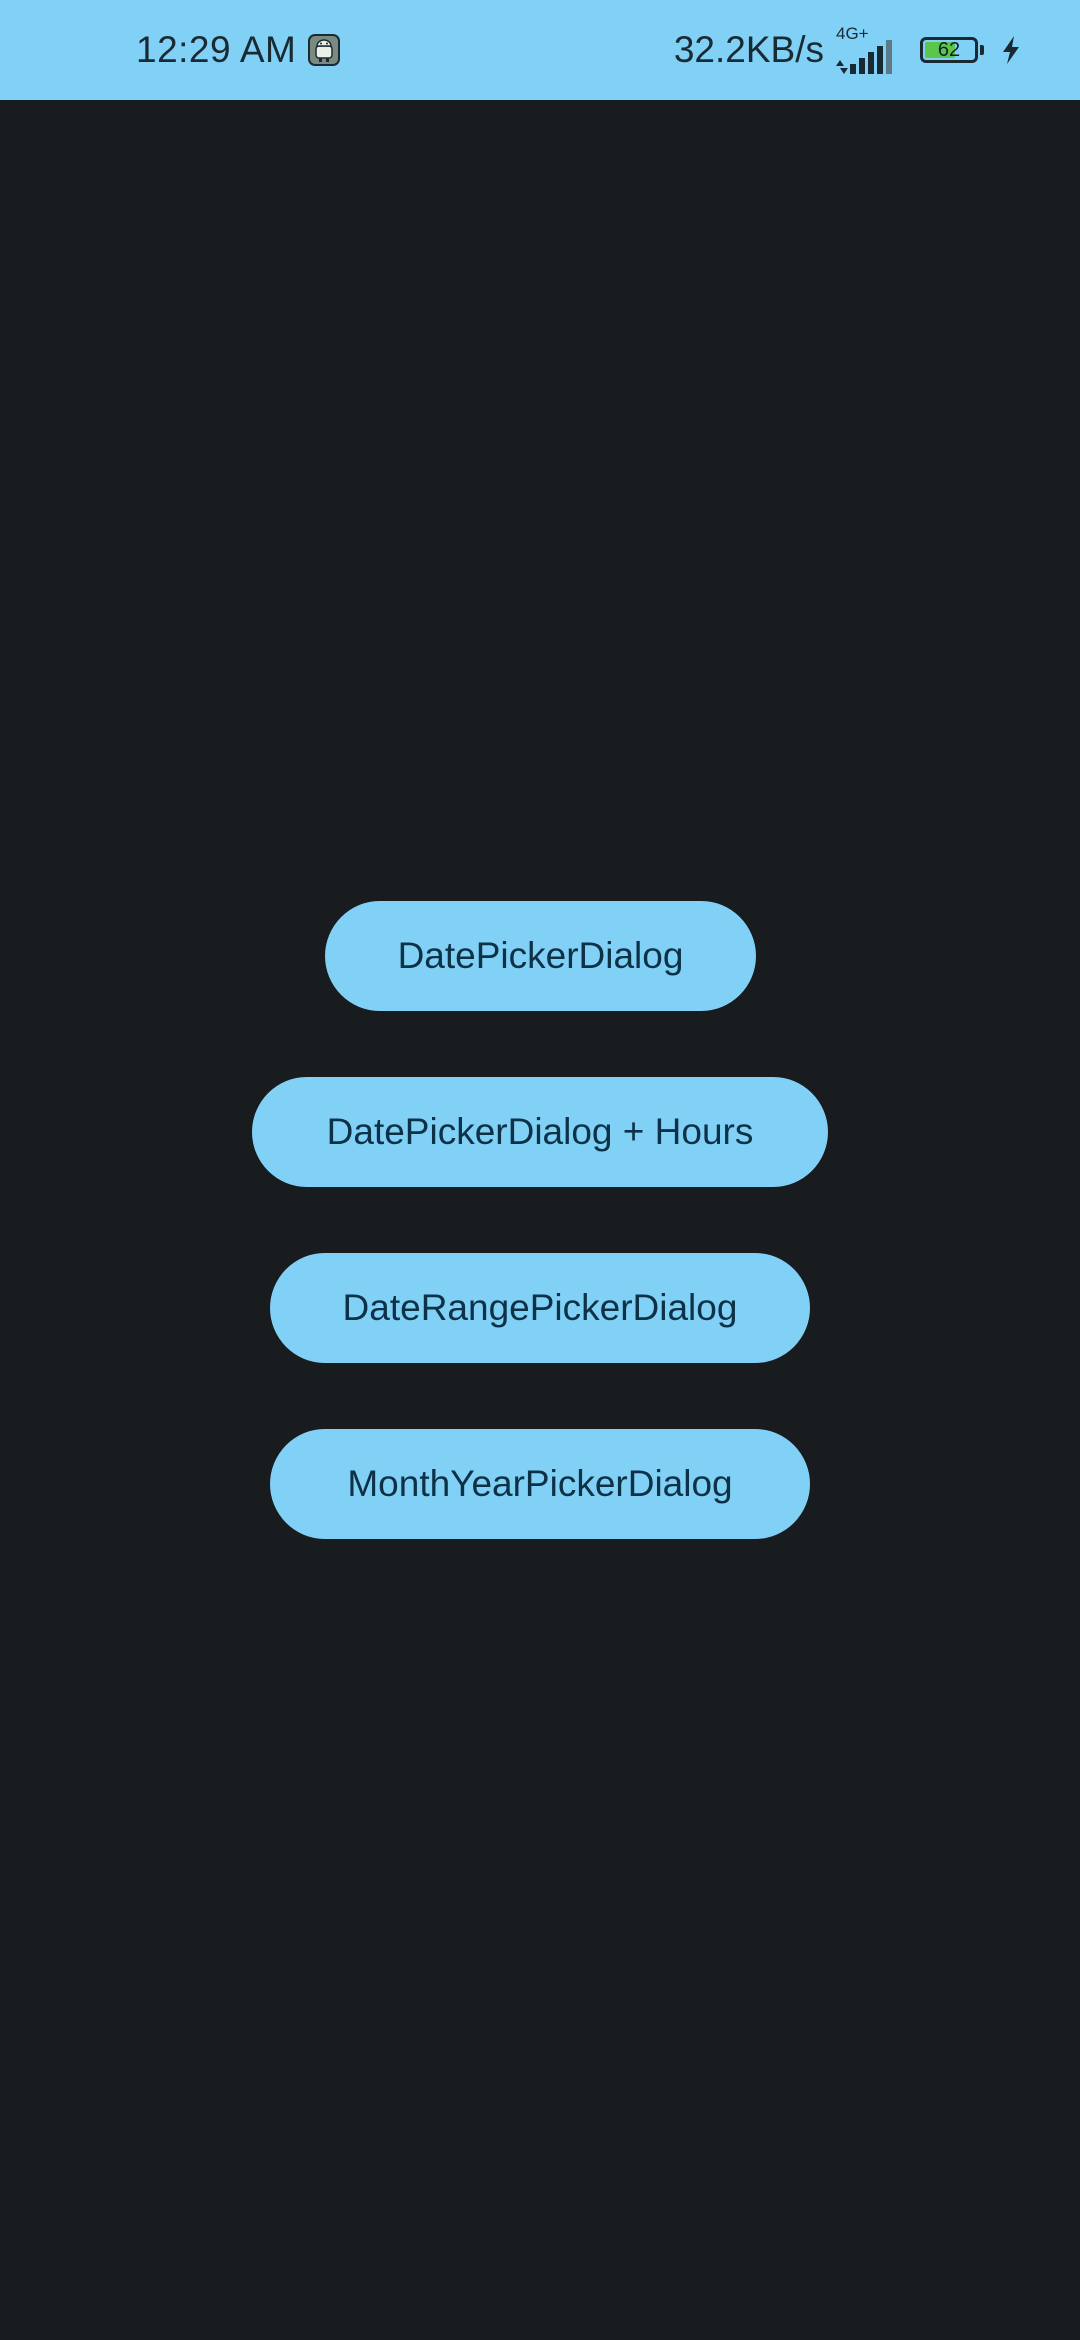  Describe the element at coordinates (540, 1132) in the screenshot. I see `date-picker-dialog-hours-button: DatePickerDialog + Hours` at that location.